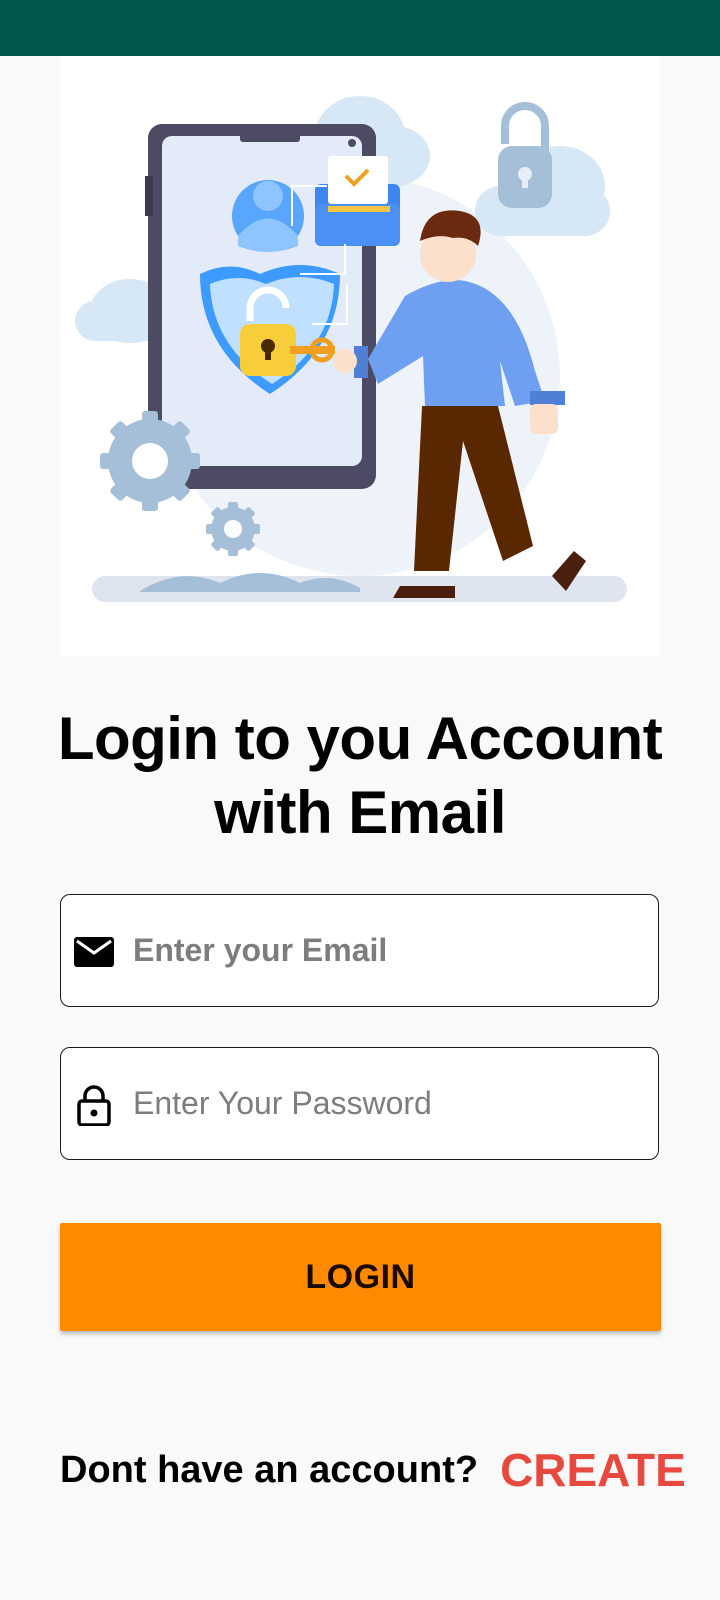 The width and height of the screenshot is (720, 1600). What do you see at coordinates (360, 1277) in the screenshot?
I see `login-button: LOGIN` at bounding box center [360, 1277].